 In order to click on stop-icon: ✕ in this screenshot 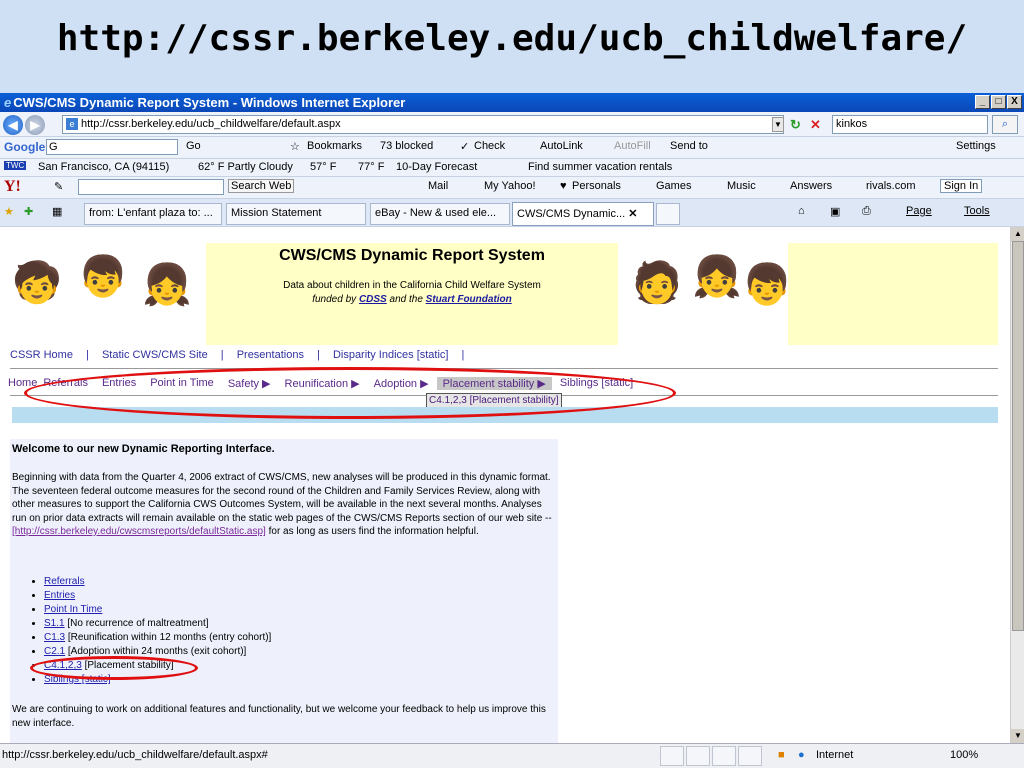, I will do `click(815, 125)`.